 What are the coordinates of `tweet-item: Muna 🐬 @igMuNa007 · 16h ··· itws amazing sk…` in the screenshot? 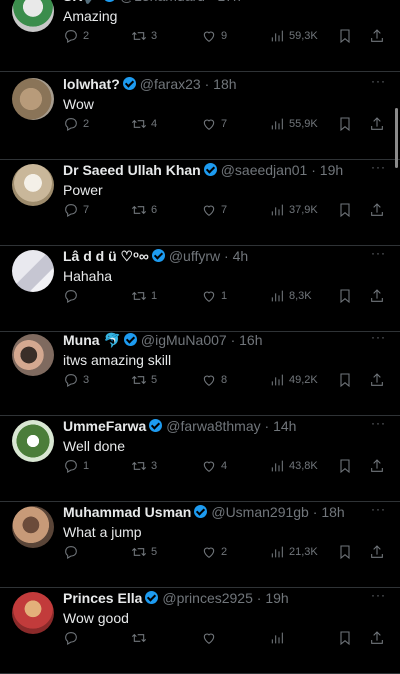 It's located at (200, 373).